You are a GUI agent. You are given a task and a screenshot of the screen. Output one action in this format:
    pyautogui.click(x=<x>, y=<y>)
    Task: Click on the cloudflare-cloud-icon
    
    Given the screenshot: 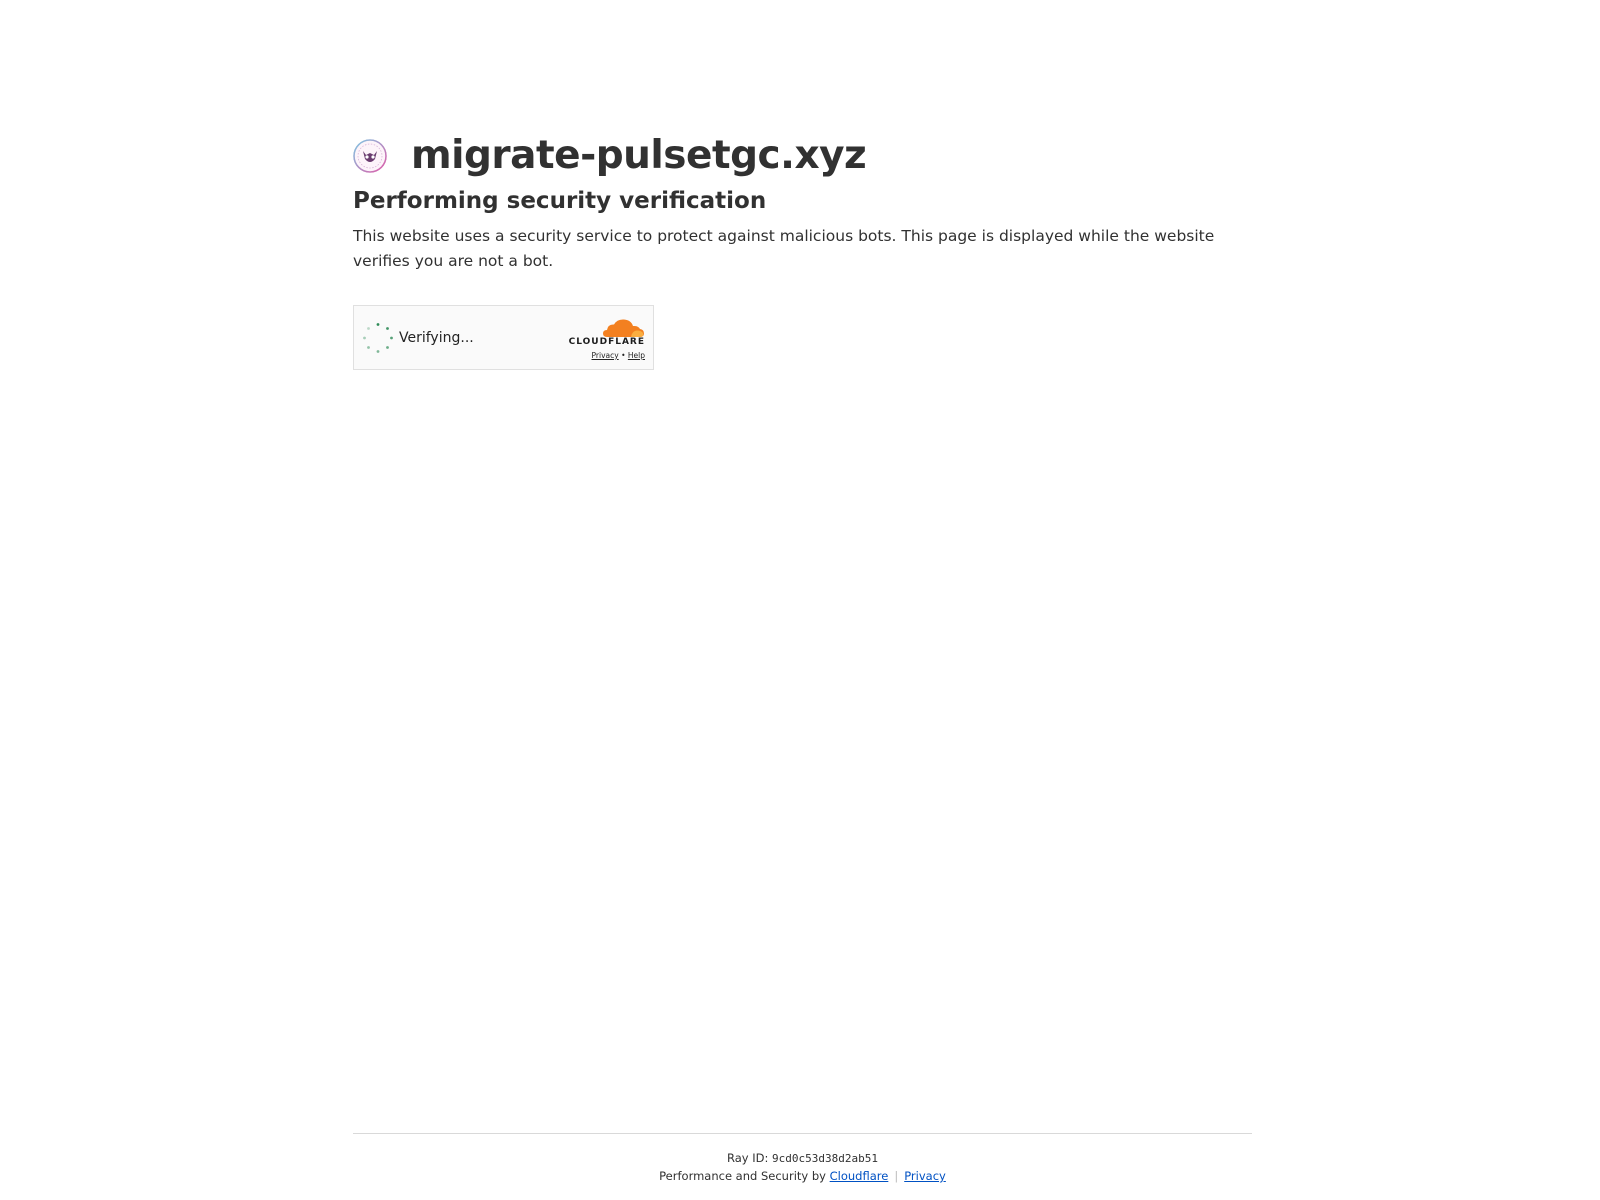 What is the action you would take?
    pyautogui.click(x=623, y=328)
    